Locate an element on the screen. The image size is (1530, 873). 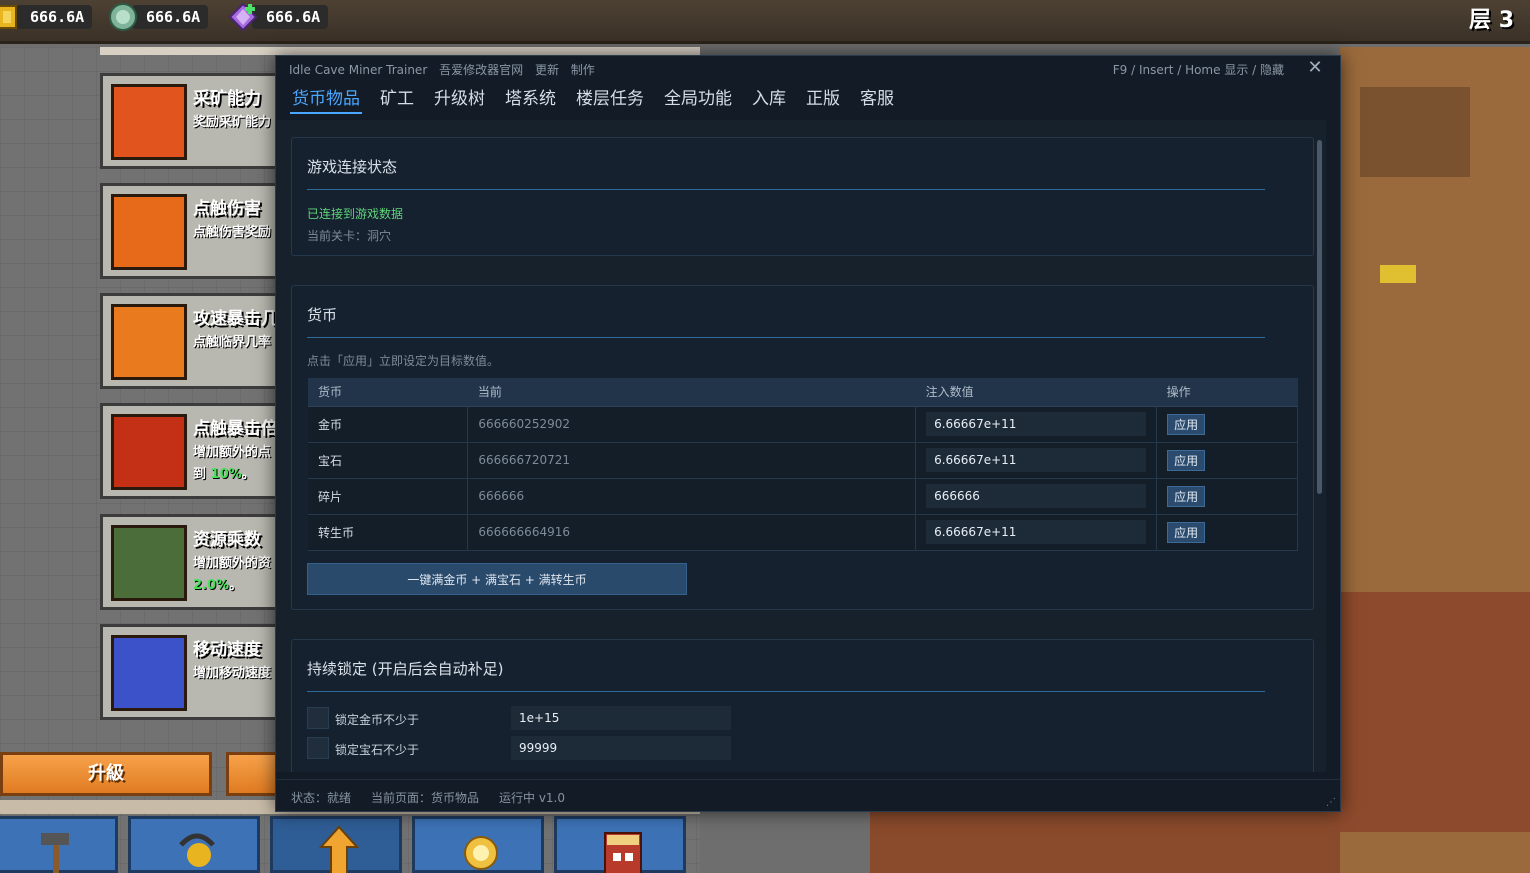
skill-desc: 增加额外的点到 10%。 is located at coordinates (232, 463).